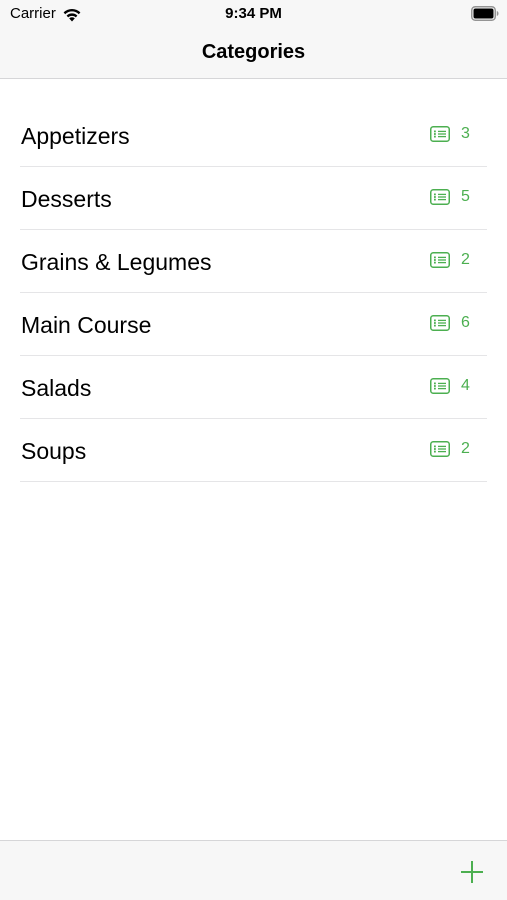  Describe the element at coordinates (75, 136) in the screenshot. I see `category-label: Appetizers` at that location.